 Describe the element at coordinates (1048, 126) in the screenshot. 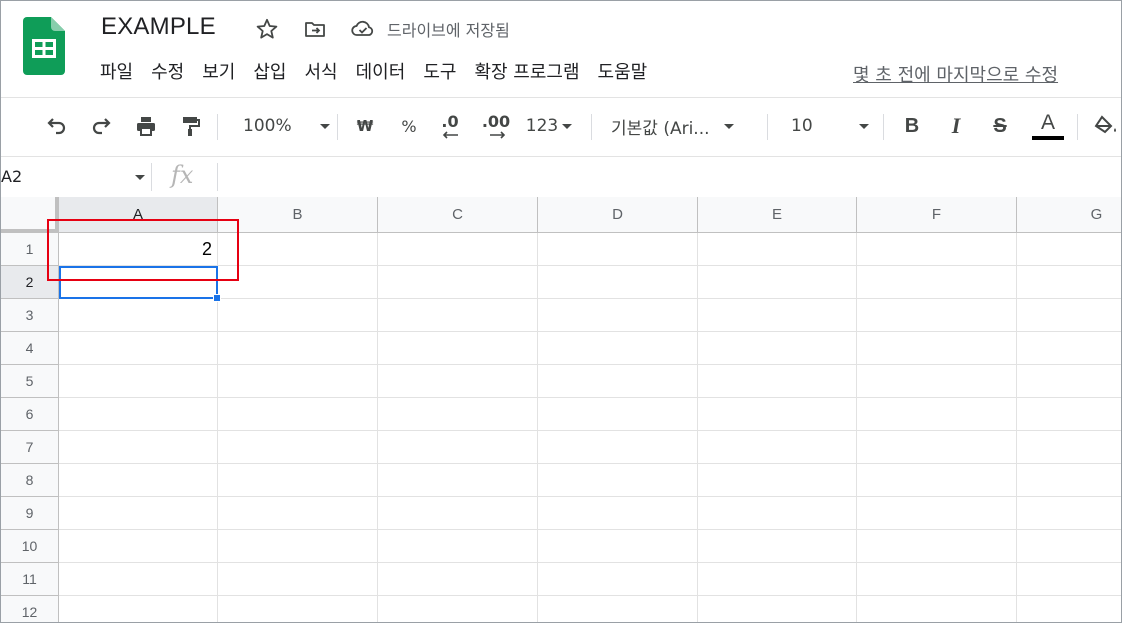

I see `text-color-button: A` at that location.